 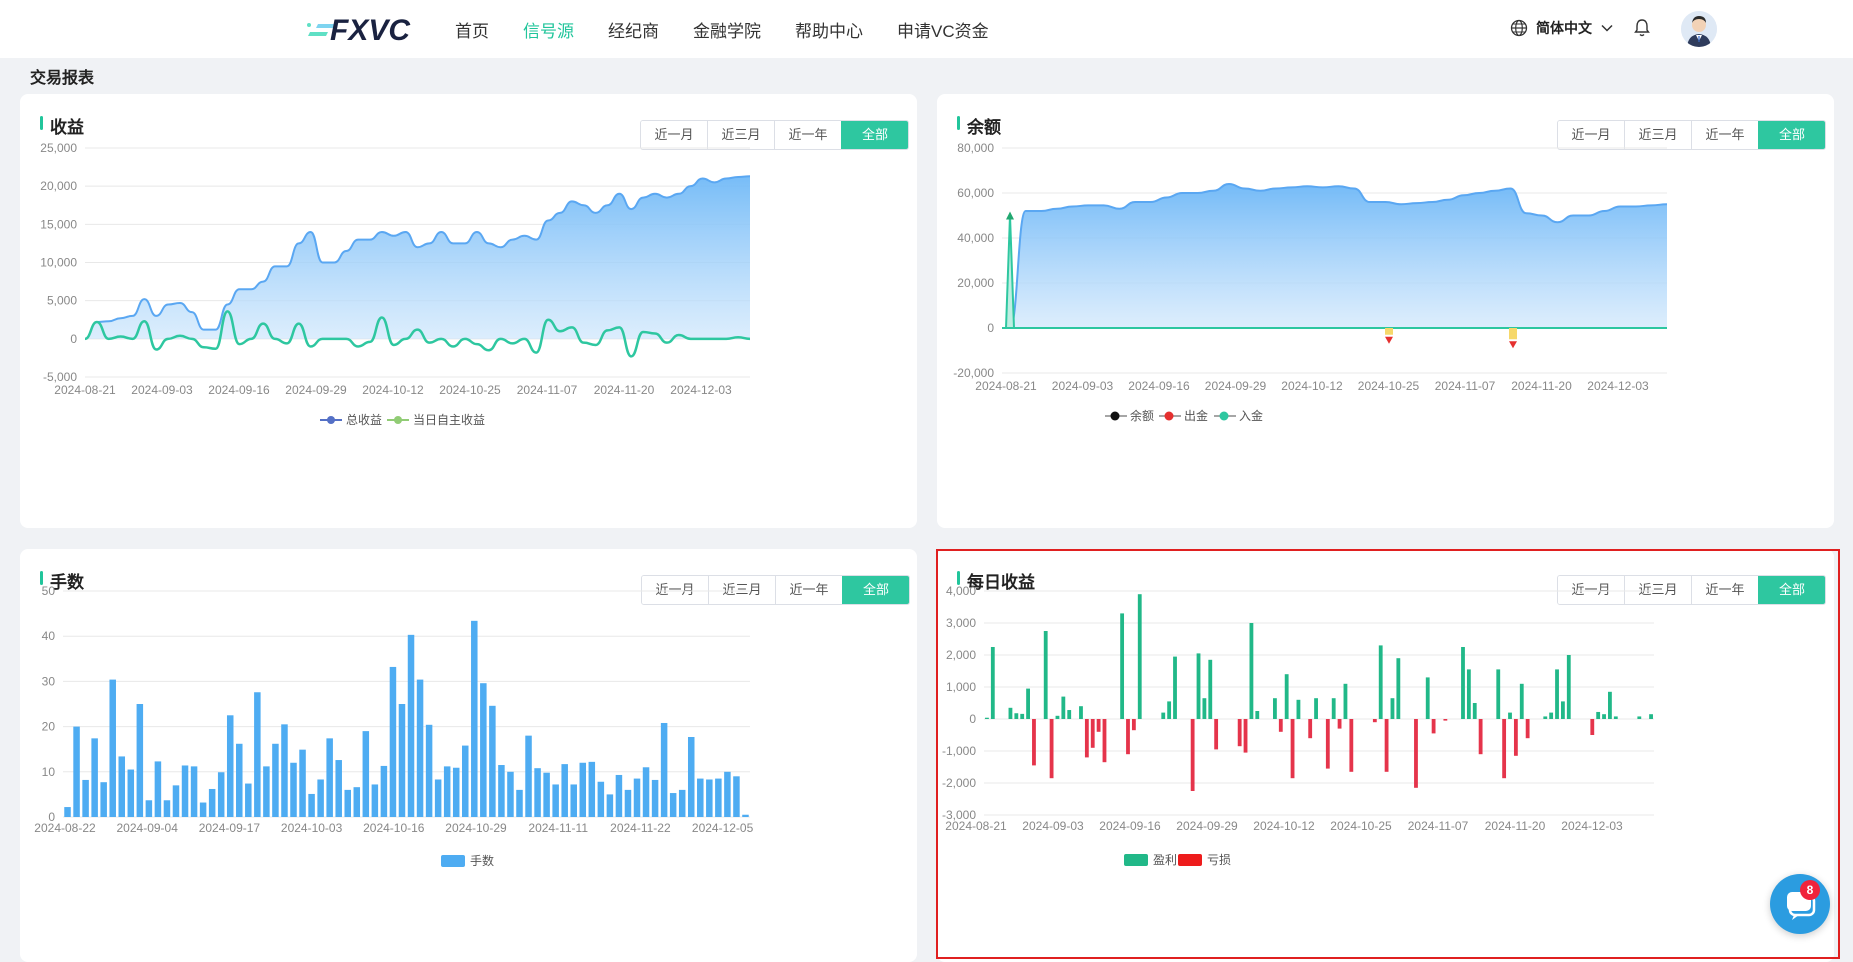 What do you see at coordinates (727, 29) in the screenshot?
I see `nav-item-finance-academy: 金融学院` at bounding box center [727, 29].